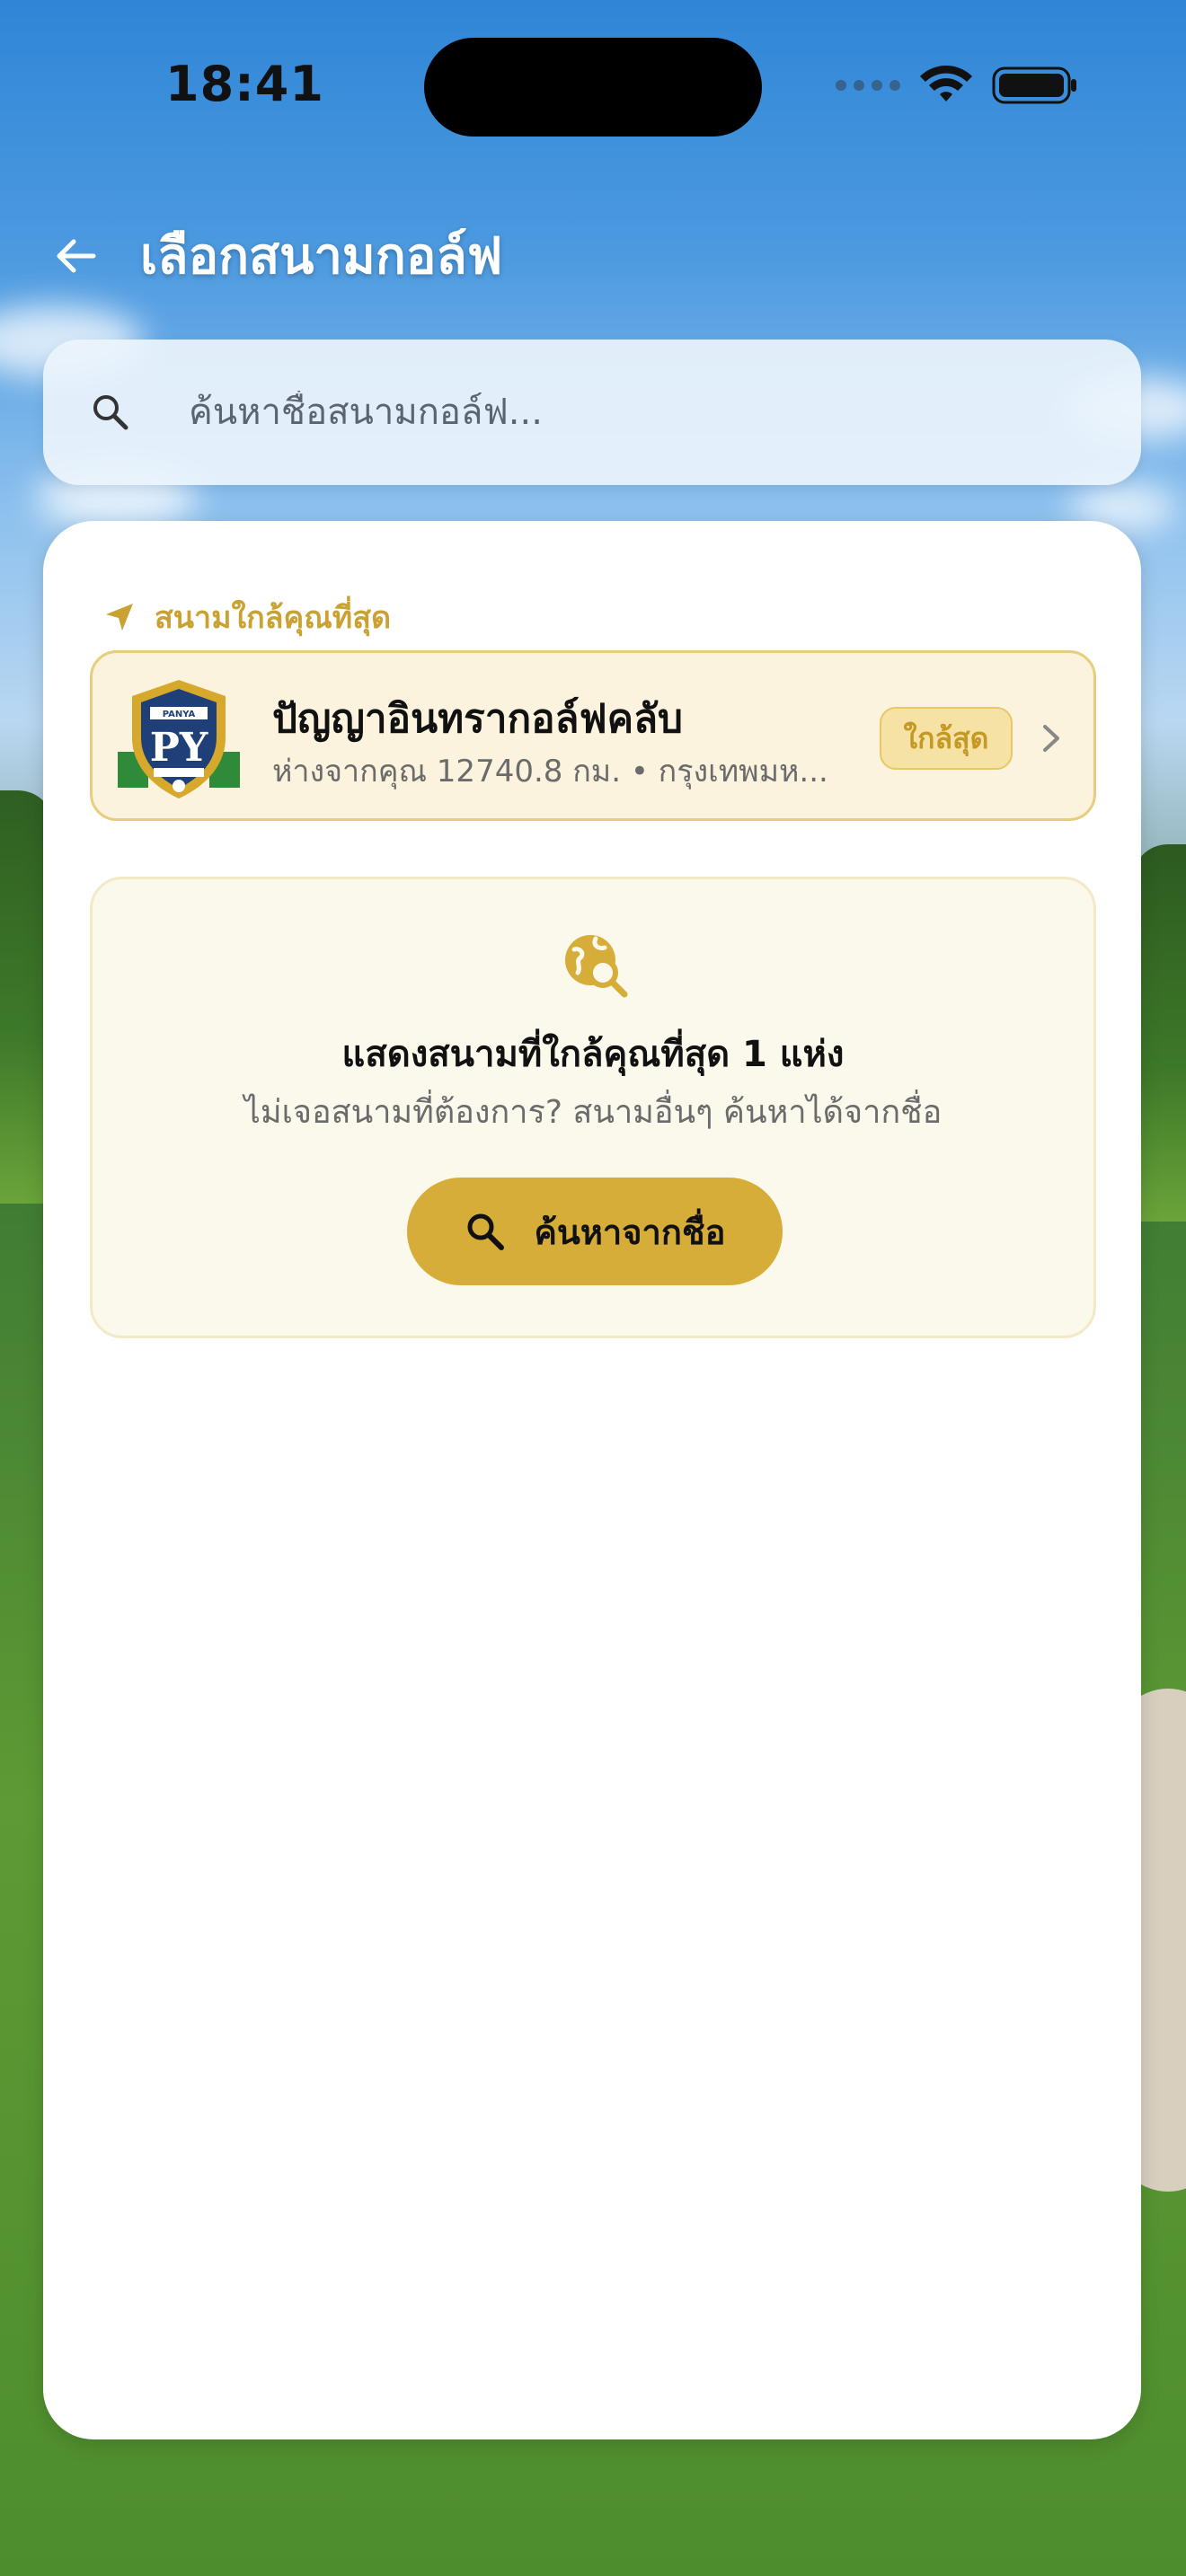  Describe the element at coordinates (273, 618) in the screenshot. I see `nearest-section-text: สนามใกล้คุณที่สุด` at that location.